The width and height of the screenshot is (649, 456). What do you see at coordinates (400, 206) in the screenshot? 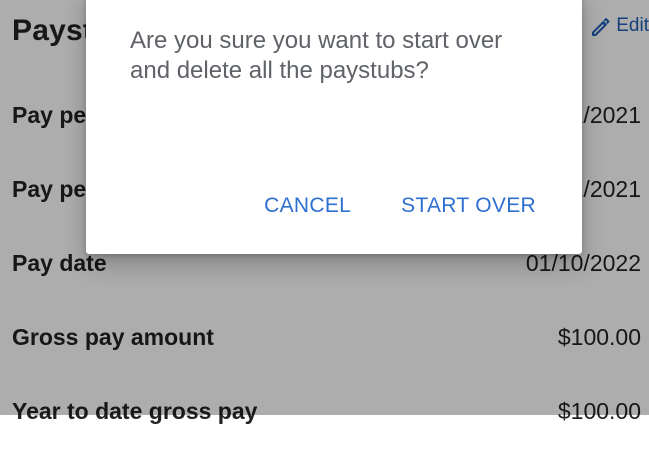
I see `dialog-actions: CANCEL START OVER` at bounding box center [400, 206].